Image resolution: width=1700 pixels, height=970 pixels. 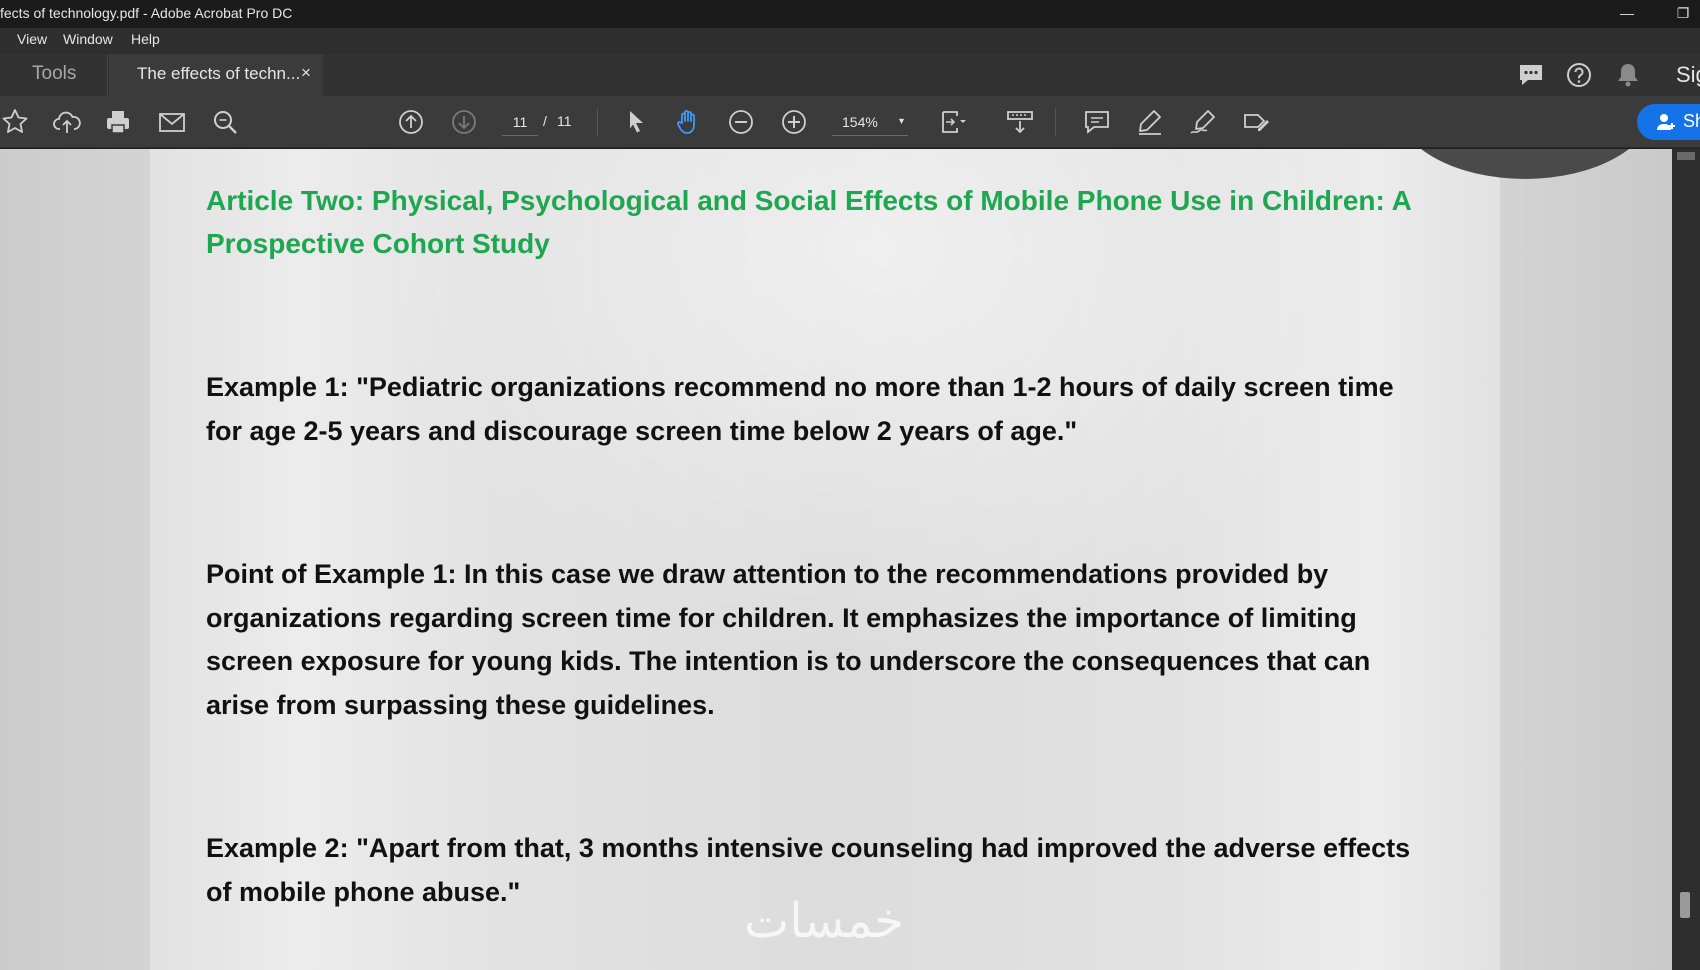 I want to click on restore-button: ❐, so click(x=1683, y=14).